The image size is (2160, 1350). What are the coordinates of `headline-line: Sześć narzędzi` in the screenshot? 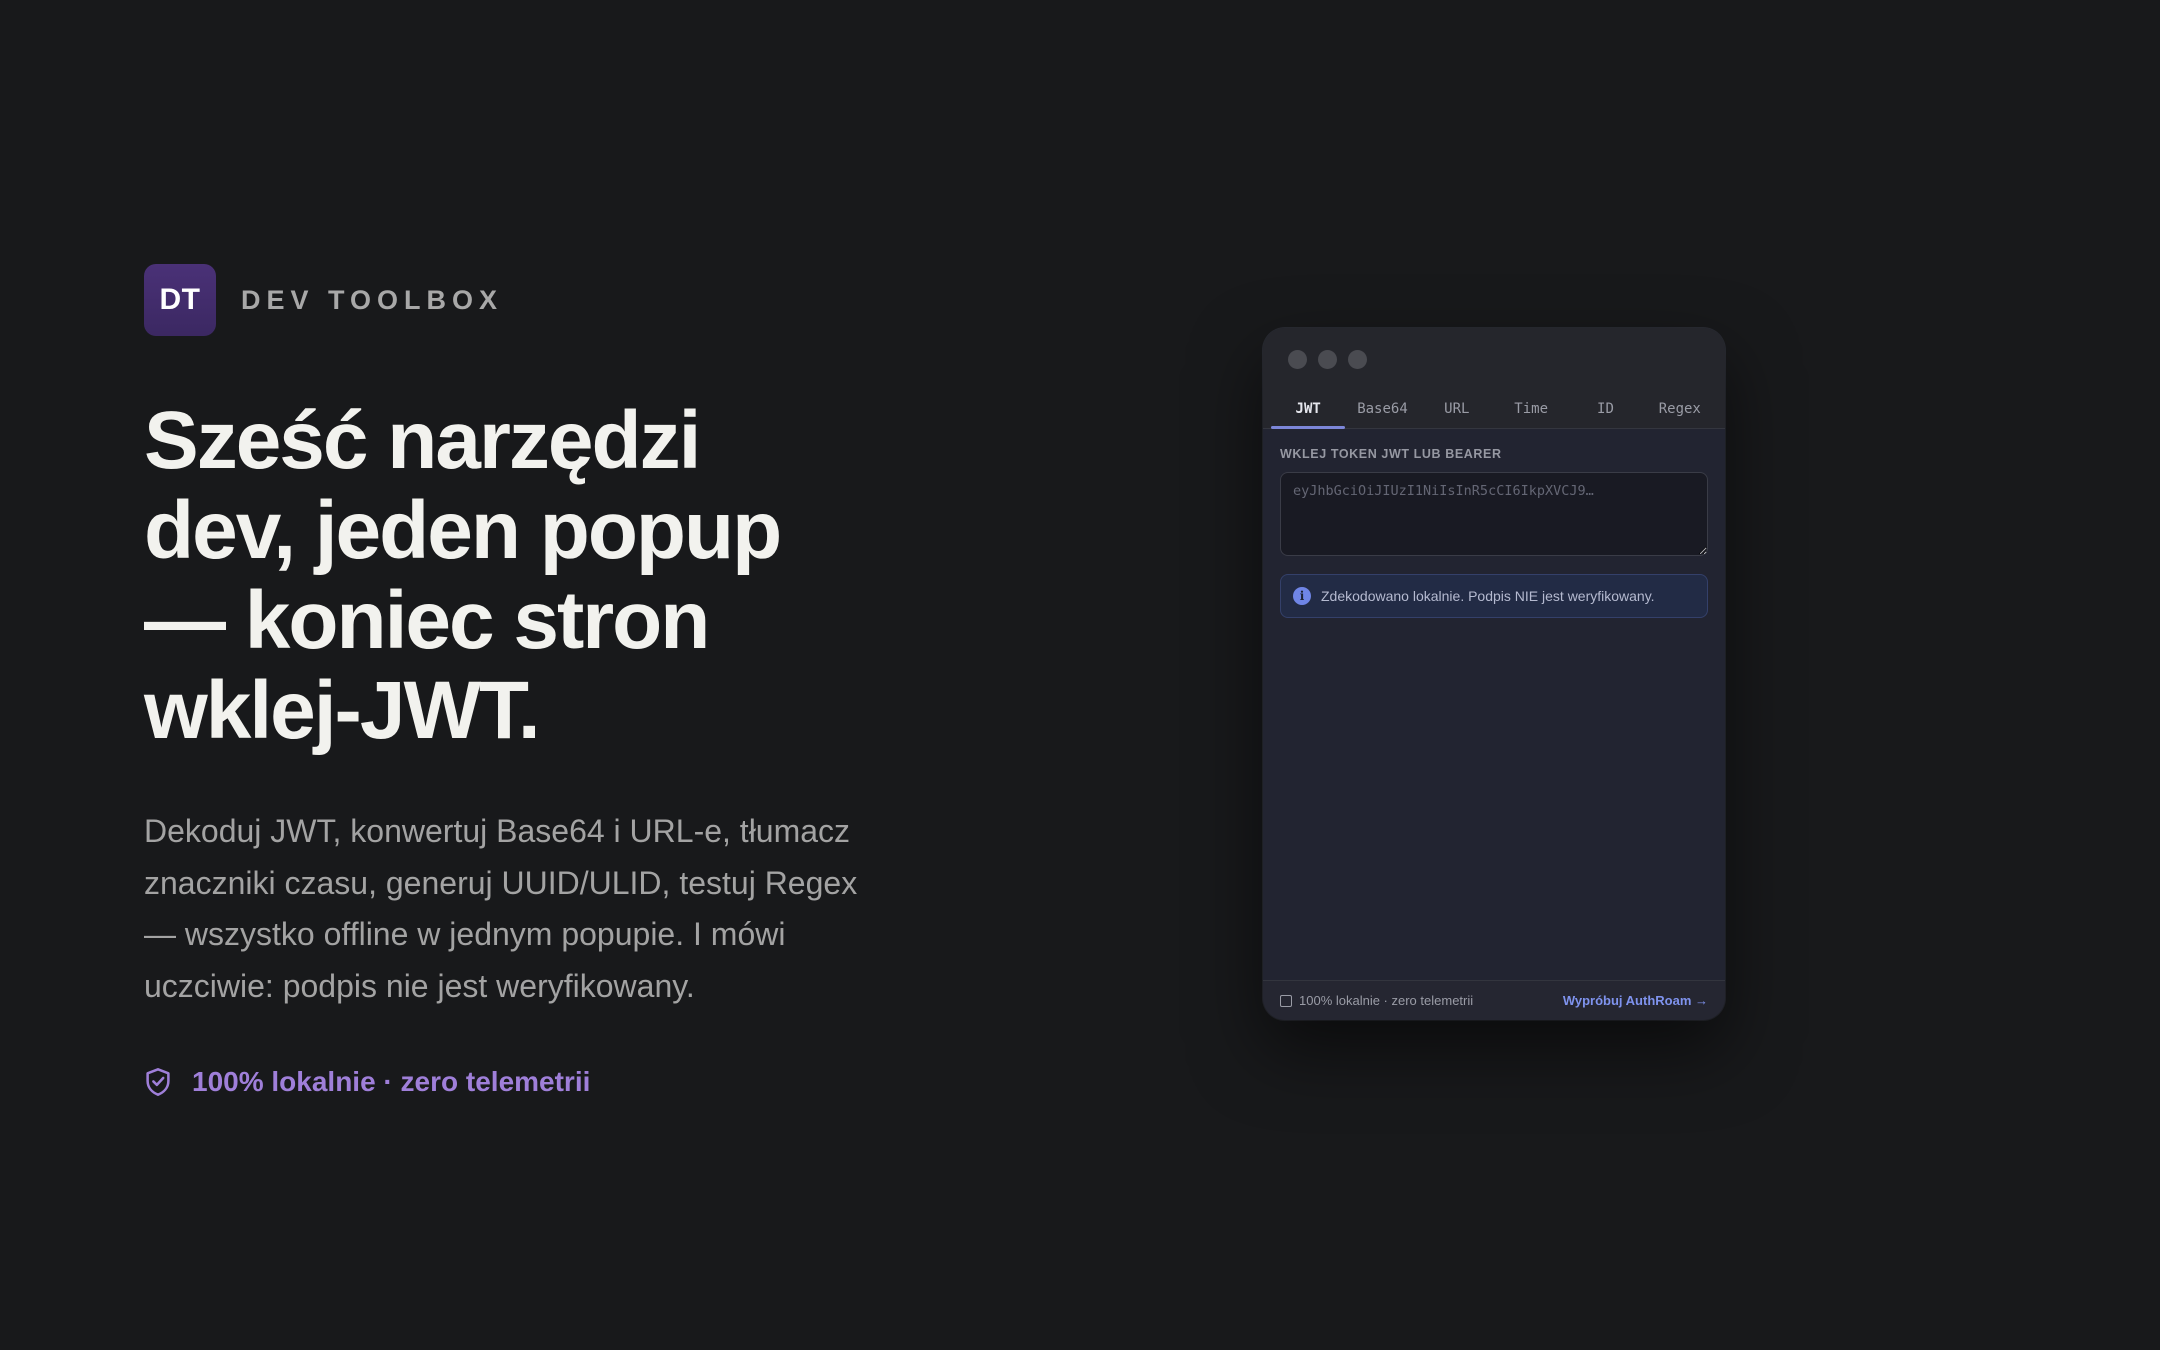 It's located at (422, 440).